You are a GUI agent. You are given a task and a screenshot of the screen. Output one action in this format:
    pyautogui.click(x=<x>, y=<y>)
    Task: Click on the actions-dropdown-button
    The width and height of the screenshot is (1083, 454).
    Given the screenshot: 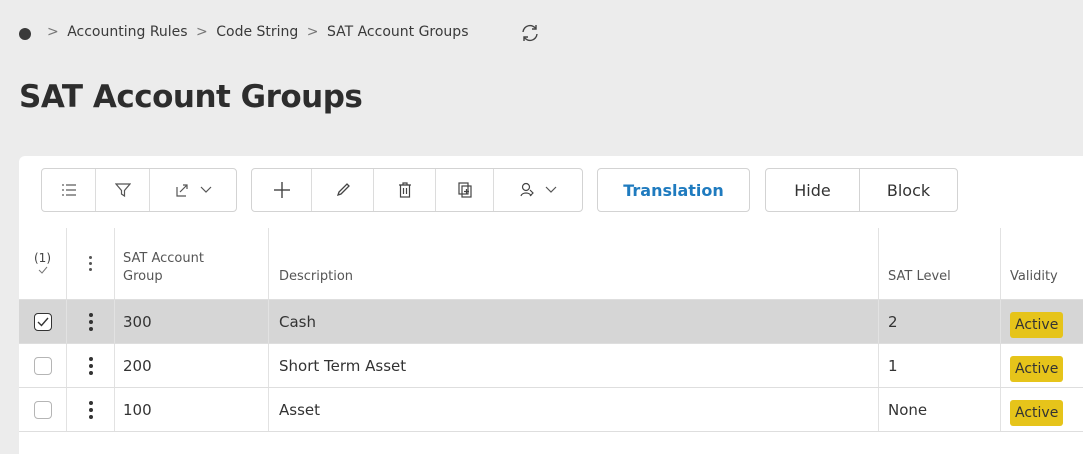 What is the action you would take?
    pyautogui.click(x=538, y=190)
    